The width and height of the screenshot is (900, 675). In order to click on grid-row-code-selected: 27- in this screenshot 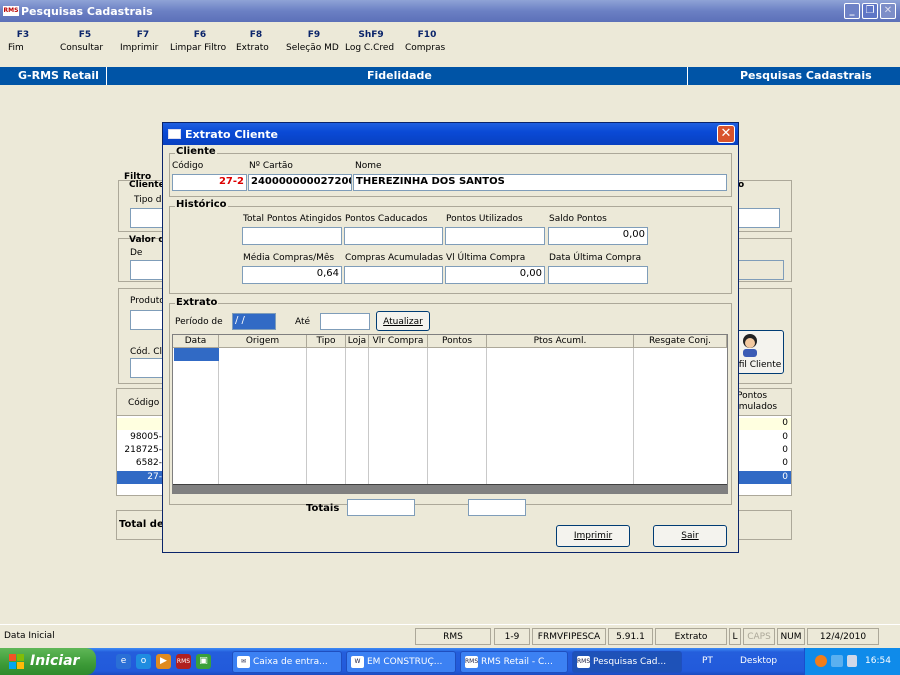, I will do `click(140, 477)`.